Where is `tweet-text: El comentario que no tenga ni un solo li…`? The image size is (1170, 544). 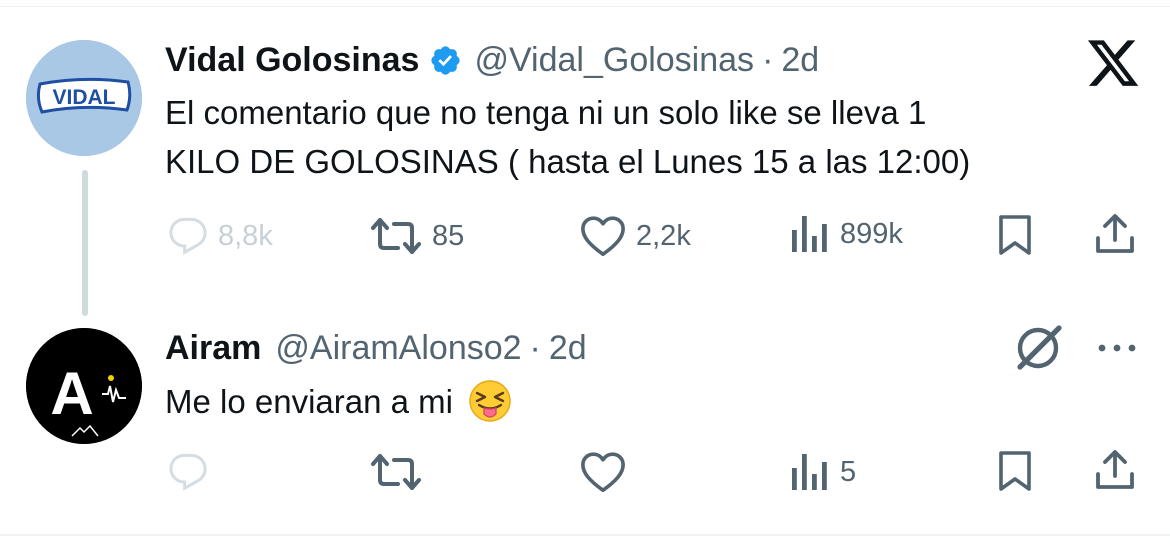 tweet-text: El comentario que no tenga ni un solo li… is located at coordinates (635, 137).